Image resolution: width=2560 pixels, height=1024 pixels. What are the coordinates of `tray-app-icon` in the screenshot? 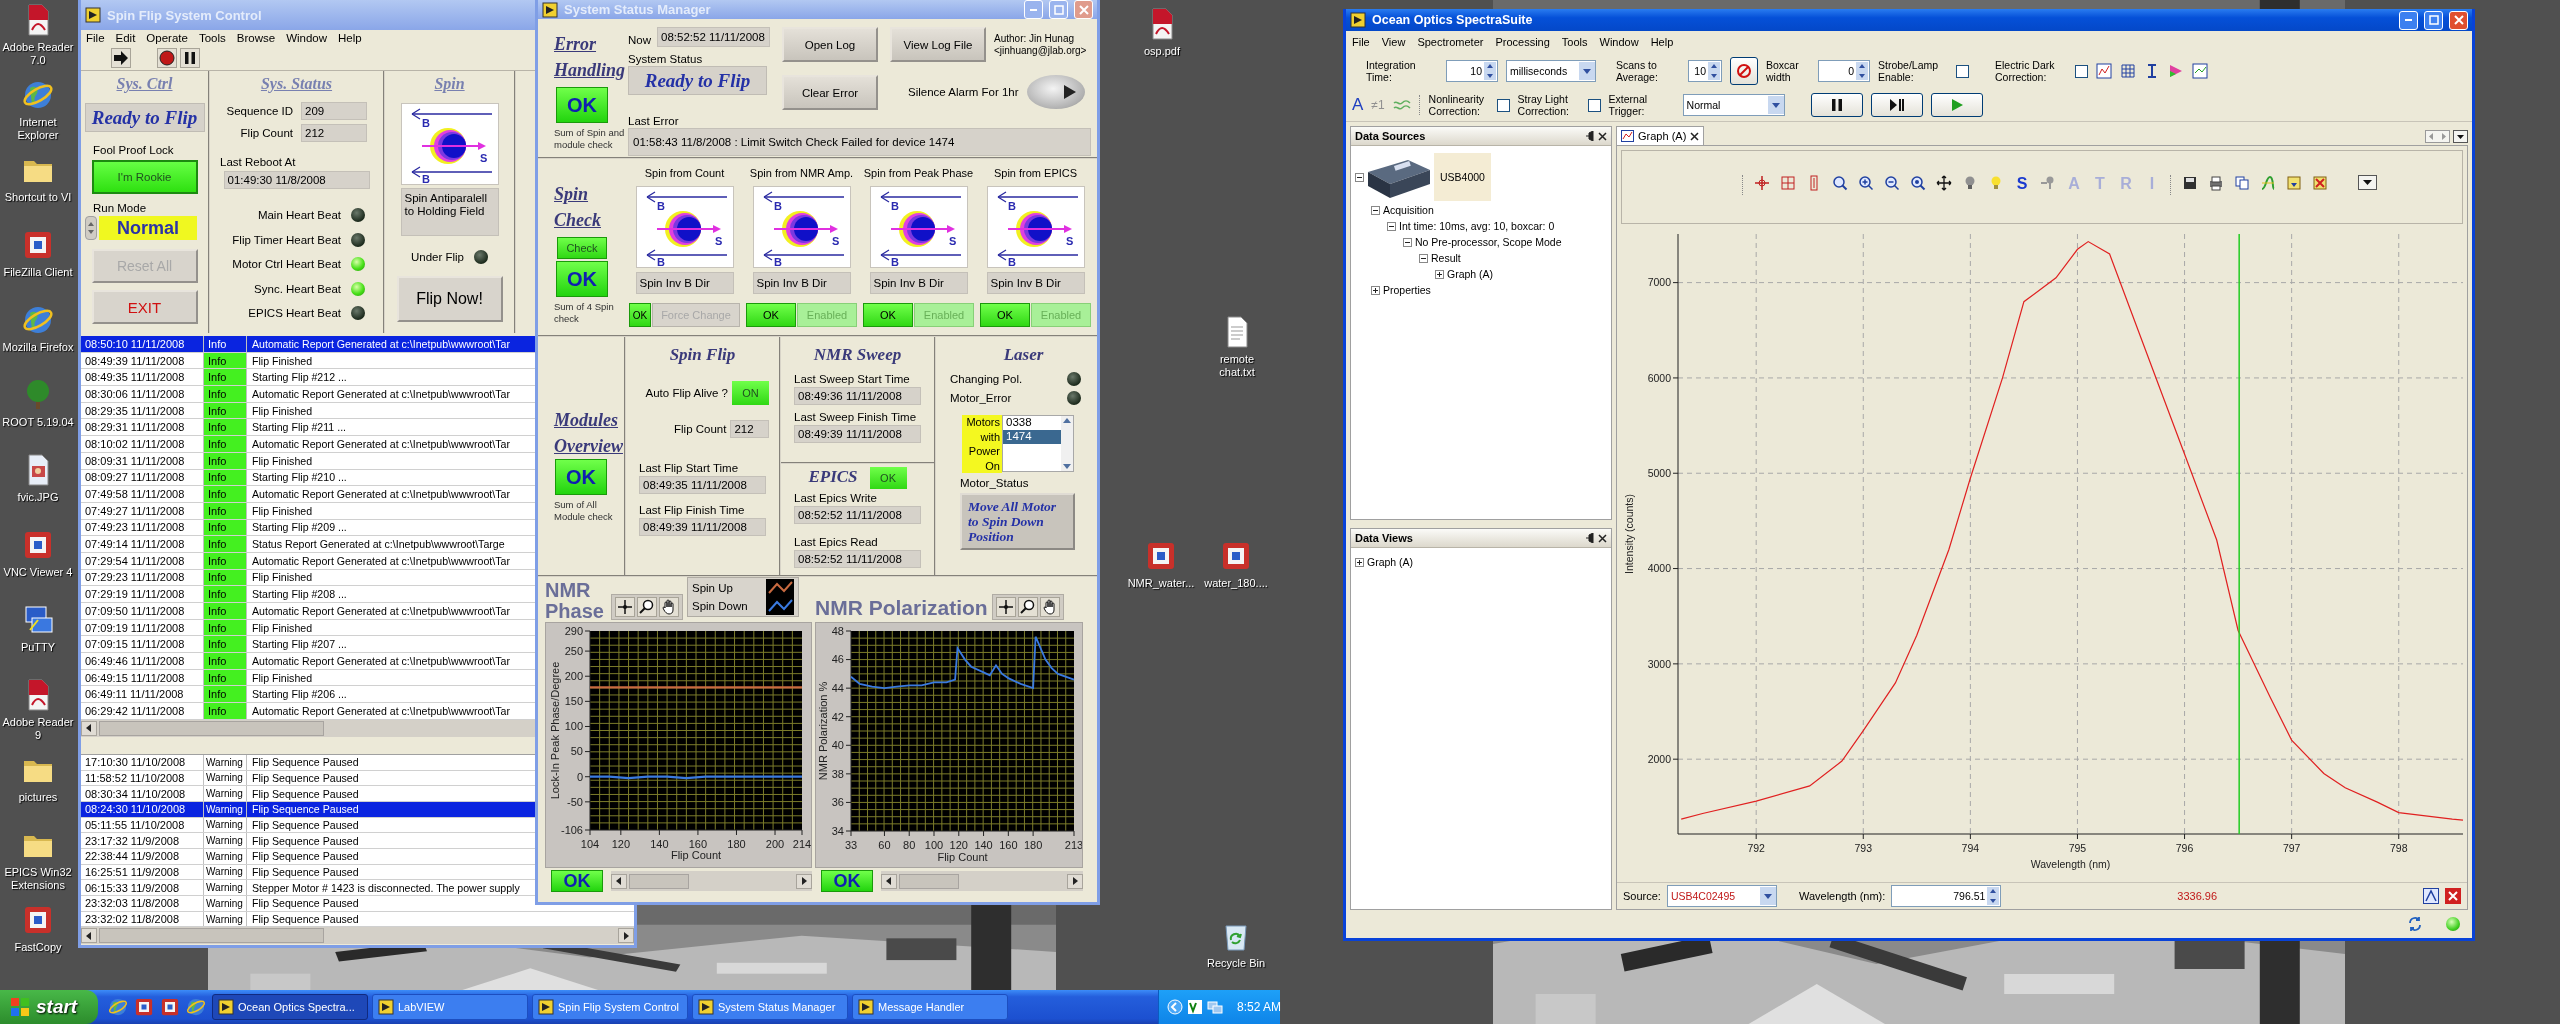 It's located at (1195, 1007).